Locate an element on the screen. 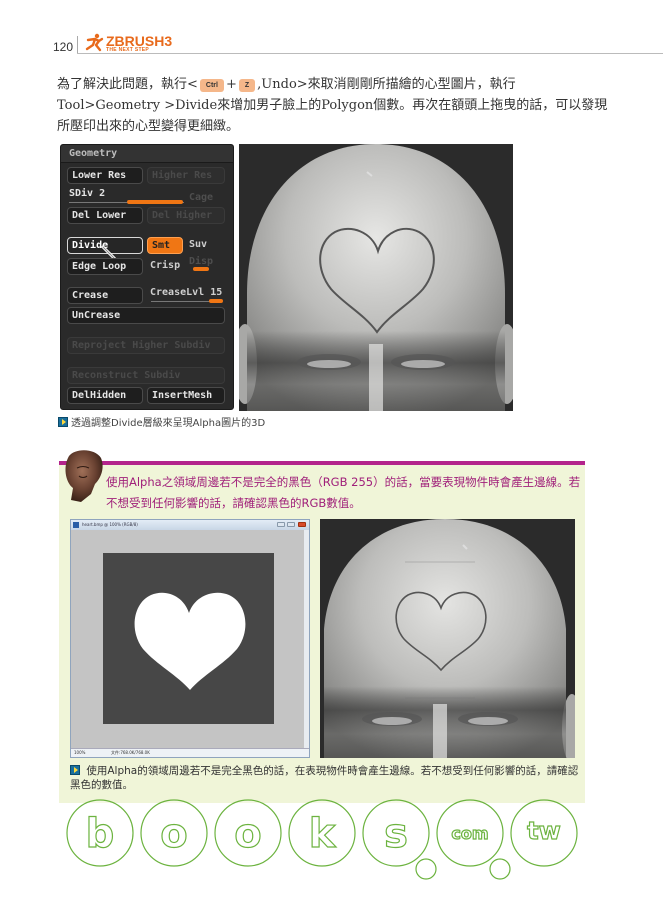  running-figure-icon is located at coordinates (94, 42).